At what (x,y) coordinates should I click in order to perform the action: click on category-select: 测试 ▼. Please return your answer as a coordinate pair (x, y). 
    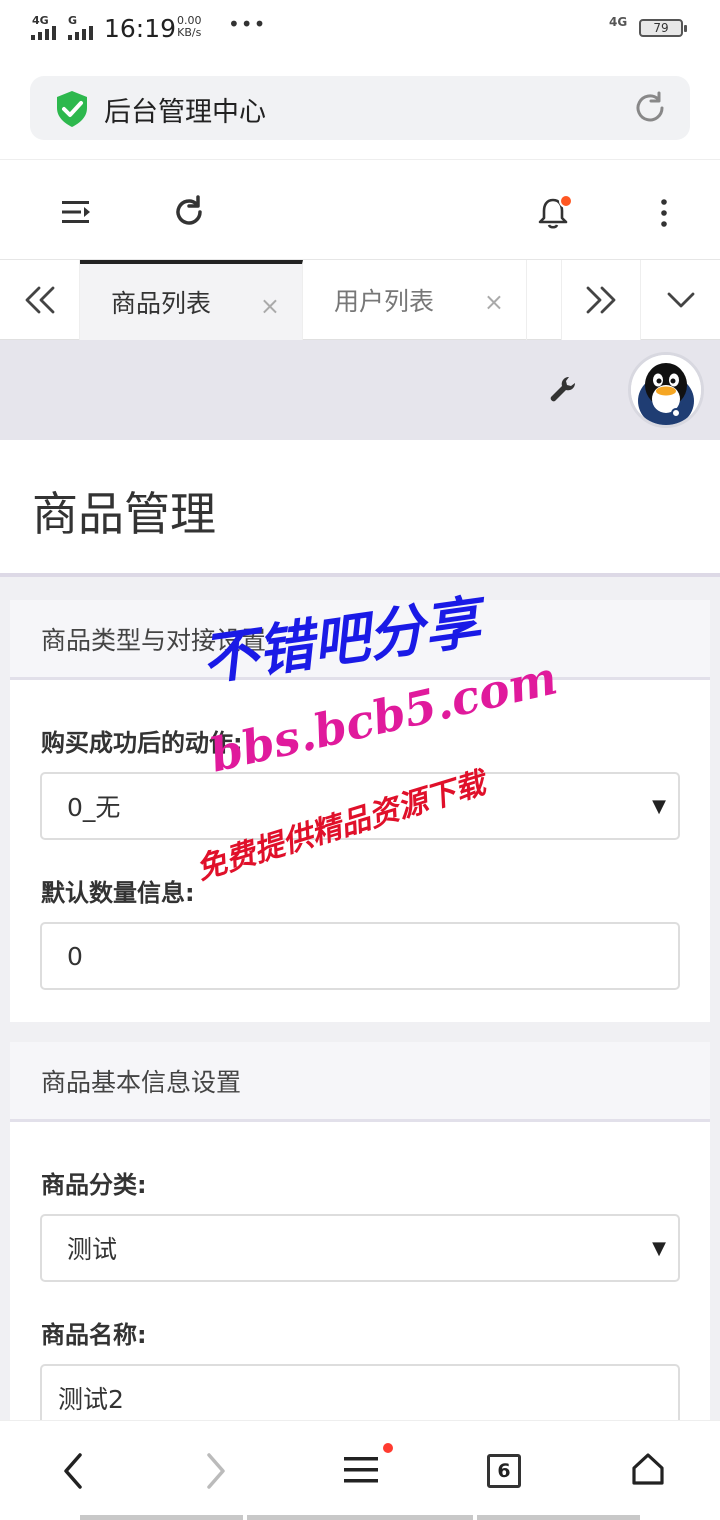
    Looking at the image, I should click on (360, 1248).